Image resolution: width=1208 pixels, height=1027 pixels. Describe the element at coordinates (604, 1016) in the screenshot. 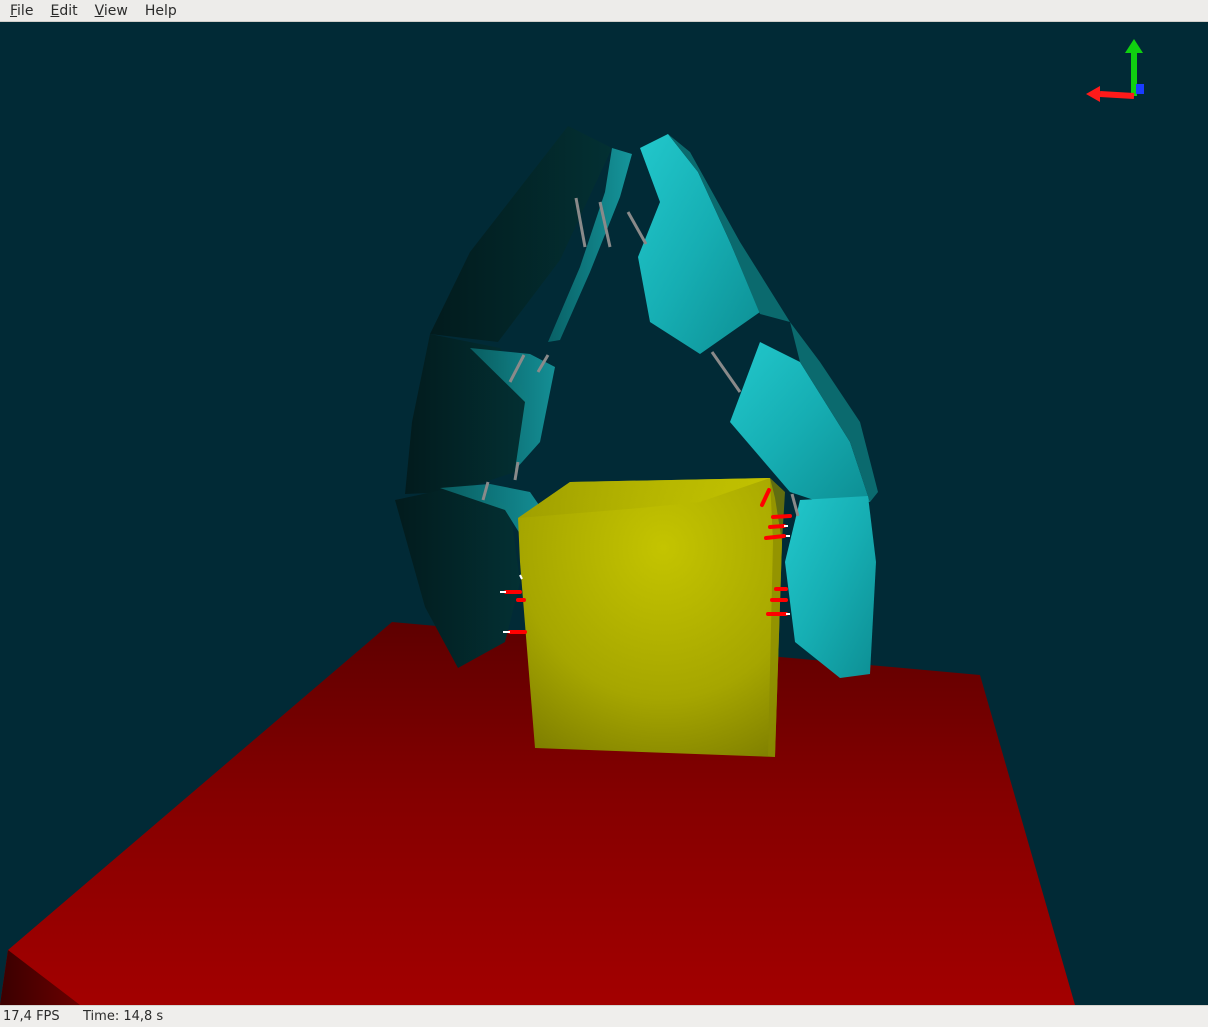

I see `status-bar: 17,4 FPS Time: 14,8 s` at that location.